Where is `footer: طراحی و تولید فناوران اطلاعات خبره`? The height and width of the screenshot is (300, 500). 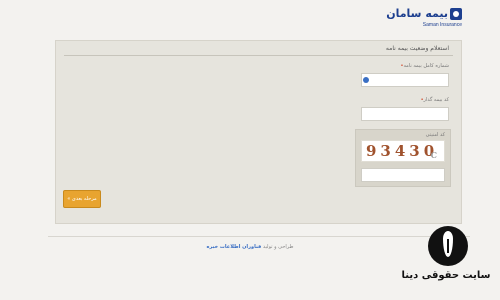 footer: طراحی و تولید فناوران اطلاعات خبره is located at coordinates (250, 247).